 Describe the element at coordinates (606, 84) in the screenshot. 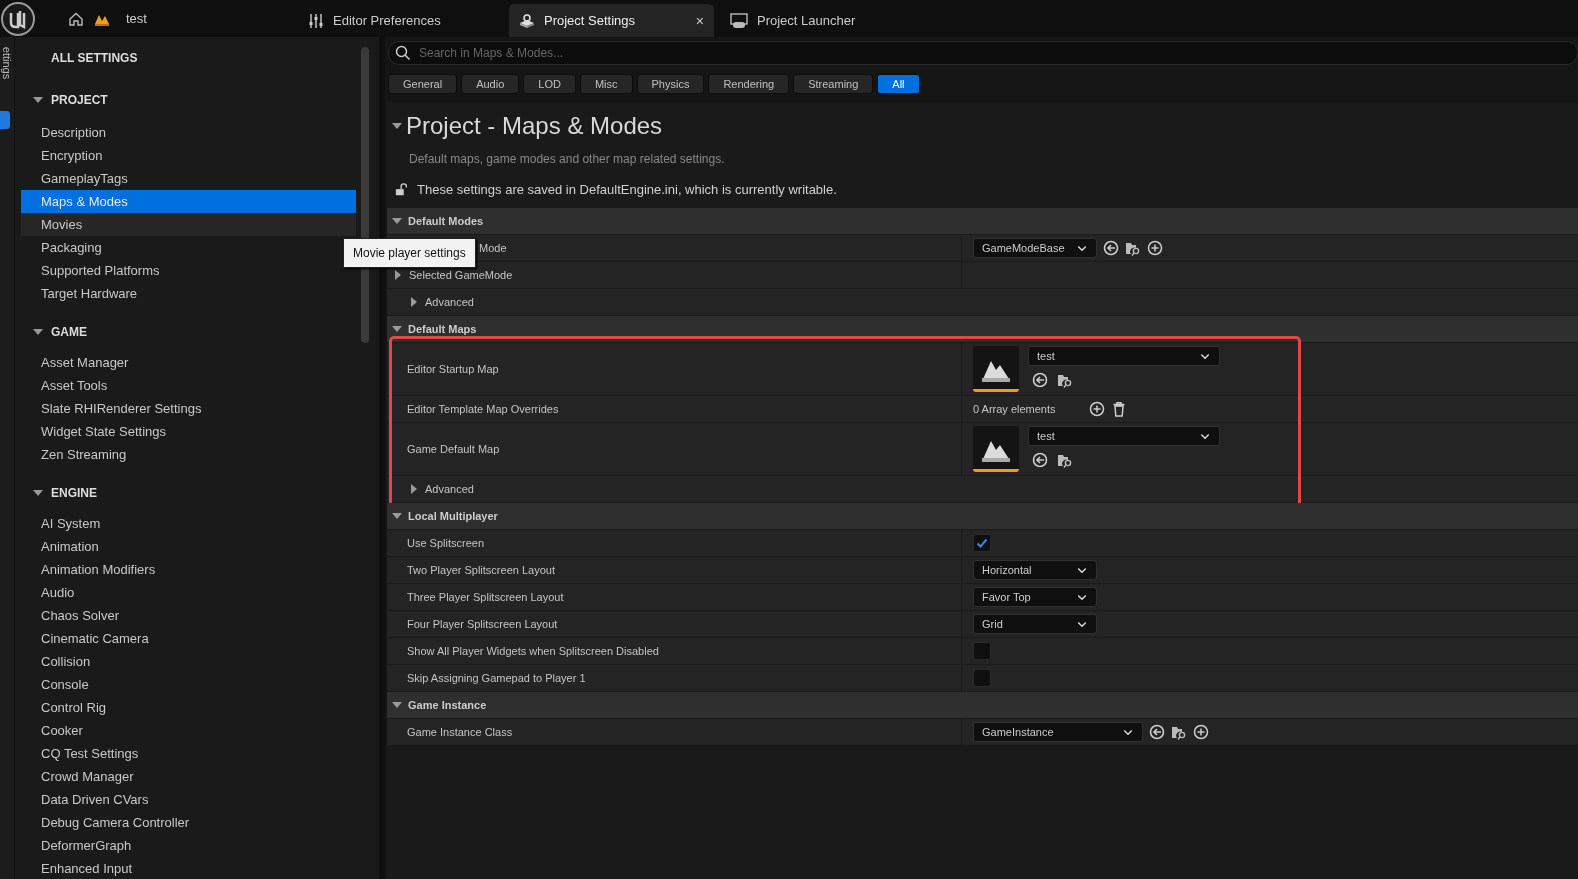

I see `filter-button: Misc` at that location.